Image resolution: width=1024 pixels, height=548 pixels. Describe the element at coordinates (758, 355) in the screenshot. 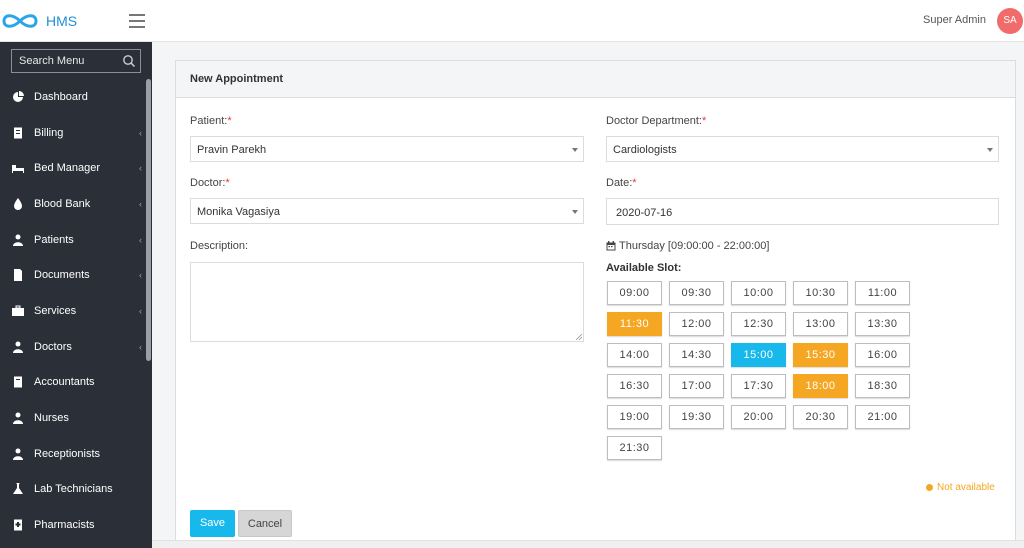

I see `time-slot-button: 15:00` at that location.